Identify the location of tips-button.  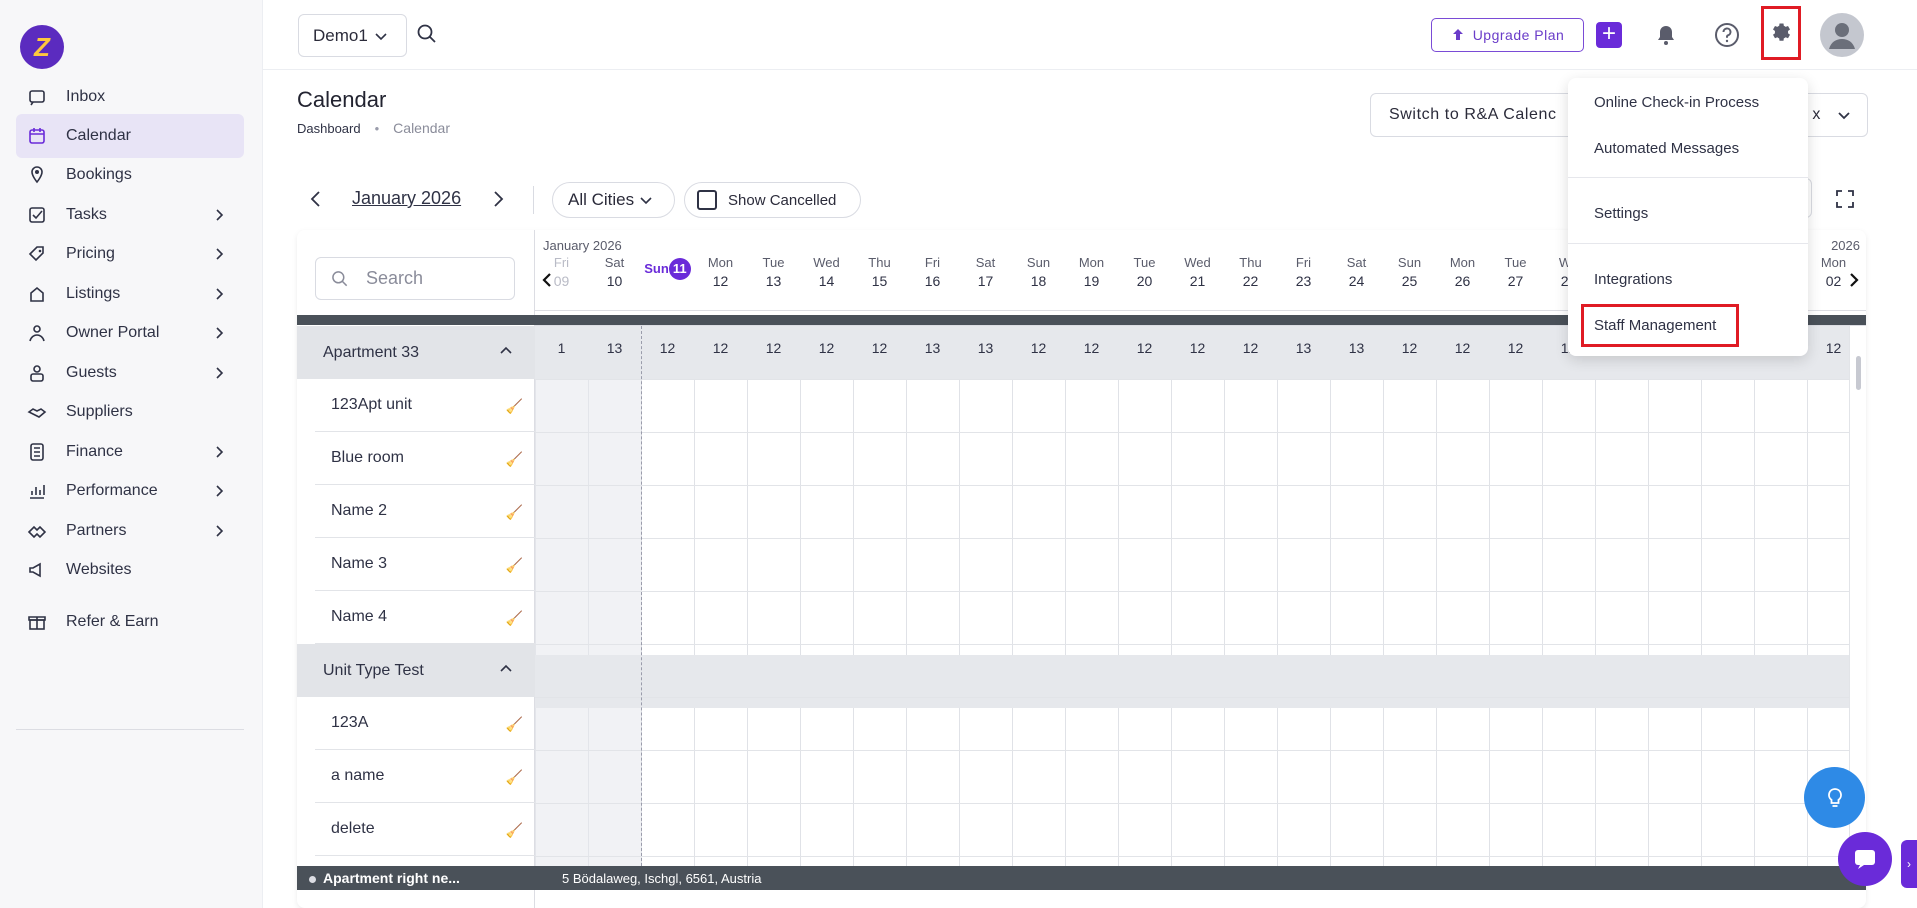
(1834, 797).